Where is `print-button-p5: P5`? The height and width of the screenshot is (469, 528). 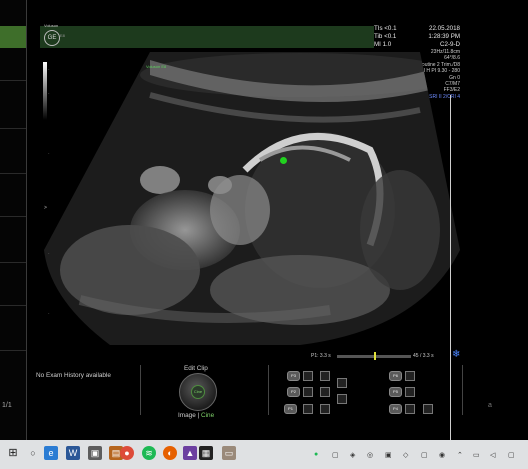
print-button-p5: P5 is located at coordinates (395, 392).